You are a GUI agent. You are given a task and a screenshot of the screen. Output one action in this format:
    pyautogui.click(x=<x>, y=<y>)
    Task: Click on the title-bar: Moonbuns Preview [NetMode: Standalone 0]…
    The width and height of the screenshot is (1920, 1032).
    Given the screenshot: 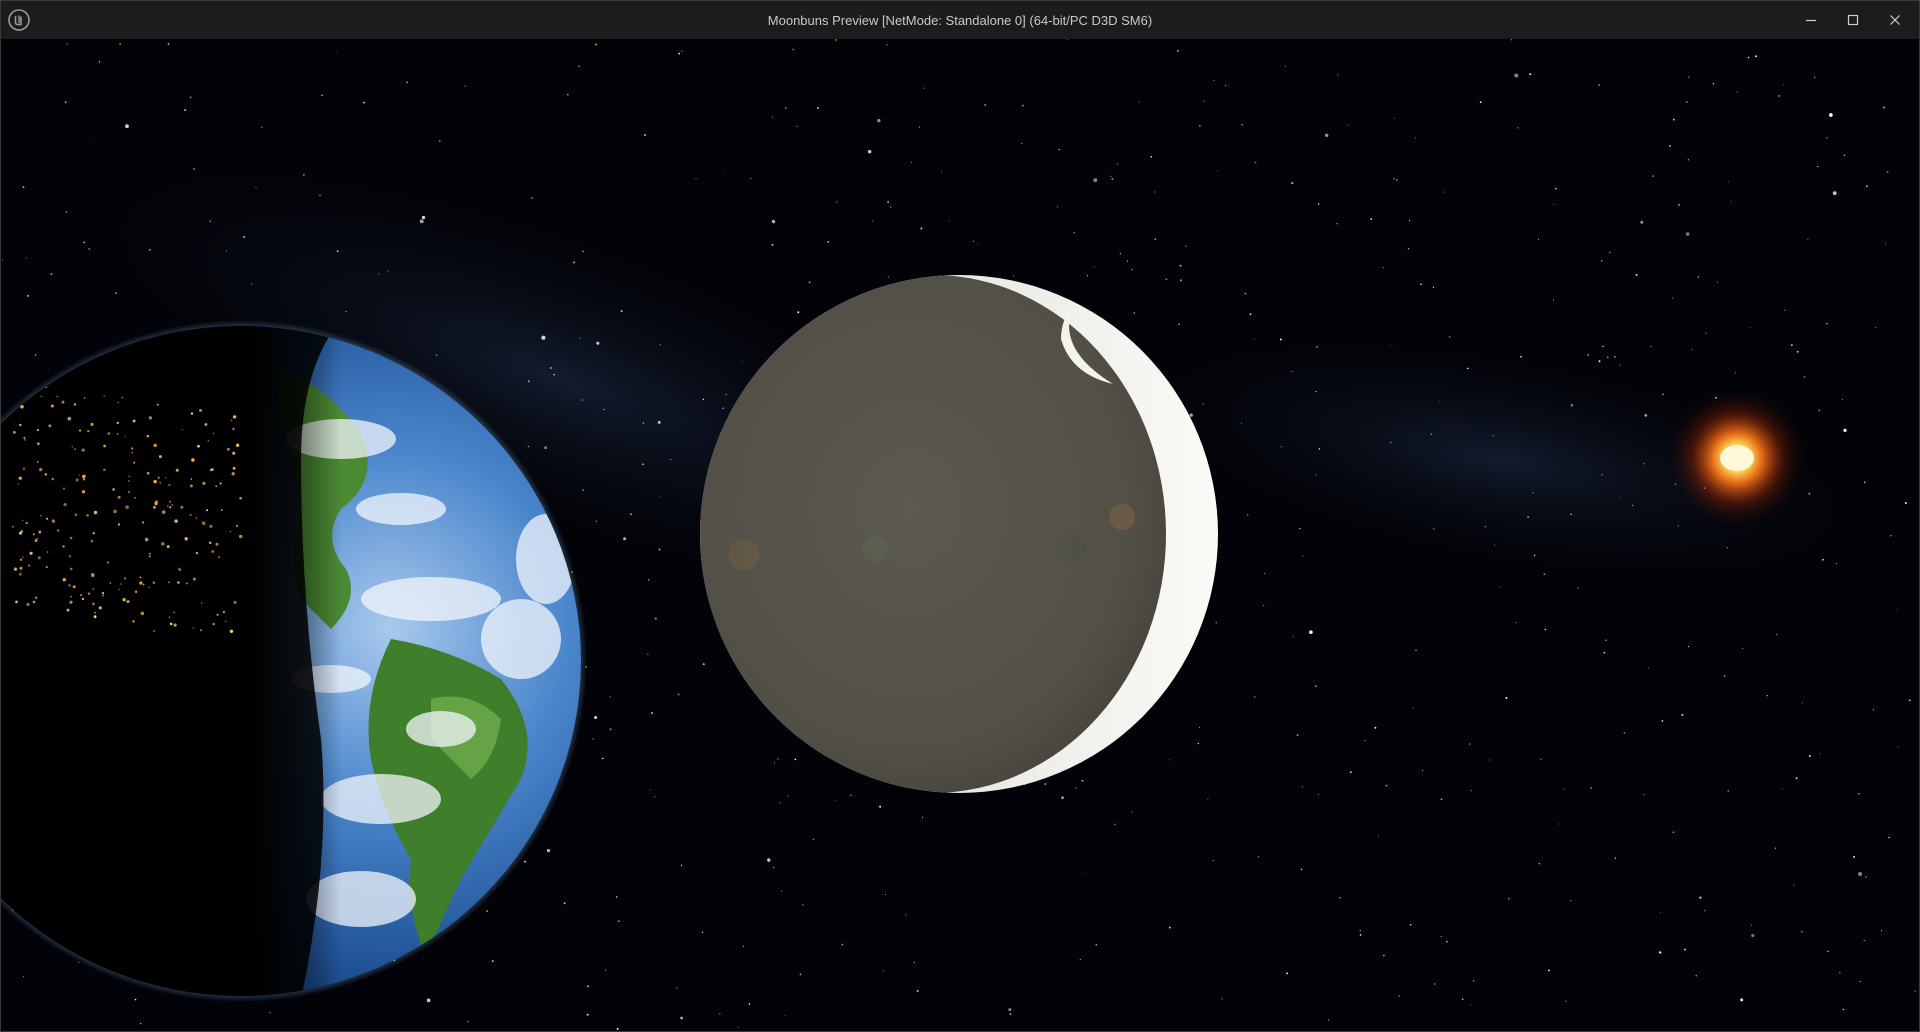 What is the action you would take?
    pyautogui.click(x=960, y=20)
    